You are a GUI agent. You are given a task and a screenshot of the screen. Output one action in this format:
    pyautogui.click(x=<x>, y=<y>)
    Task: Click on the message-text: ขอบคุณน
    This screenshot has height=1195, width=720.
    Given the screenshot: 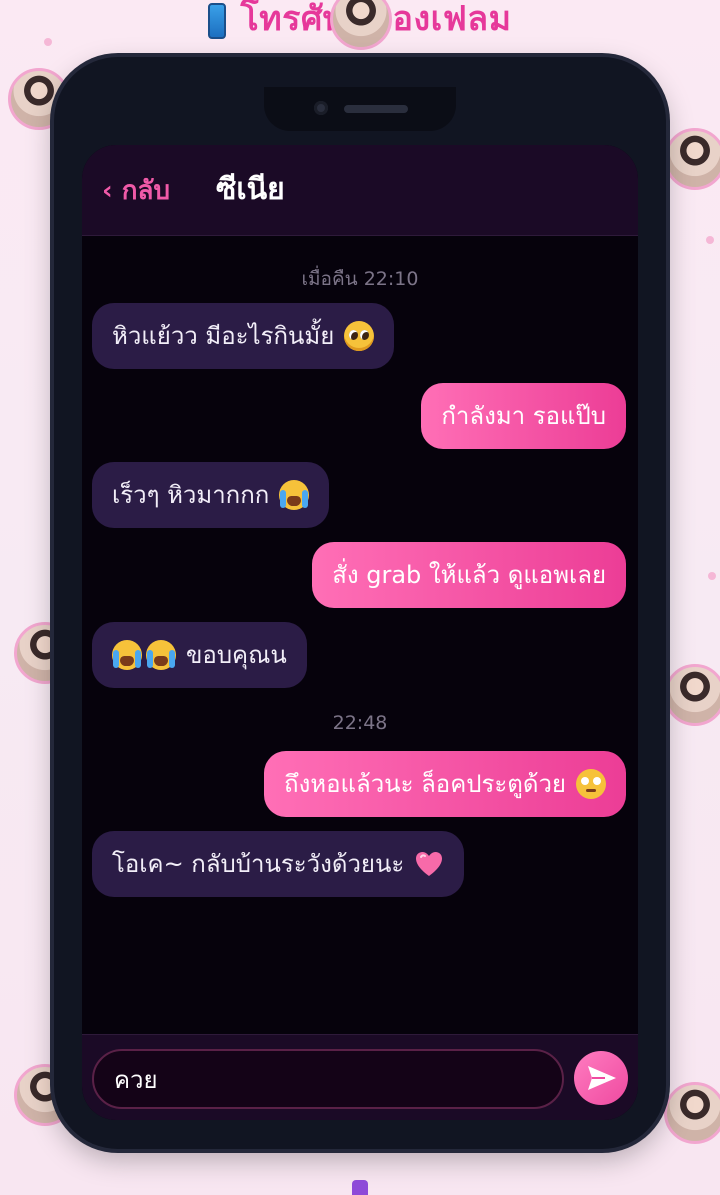 What is the action you would take?
    pyautogui.click(x=236, y=655)
    